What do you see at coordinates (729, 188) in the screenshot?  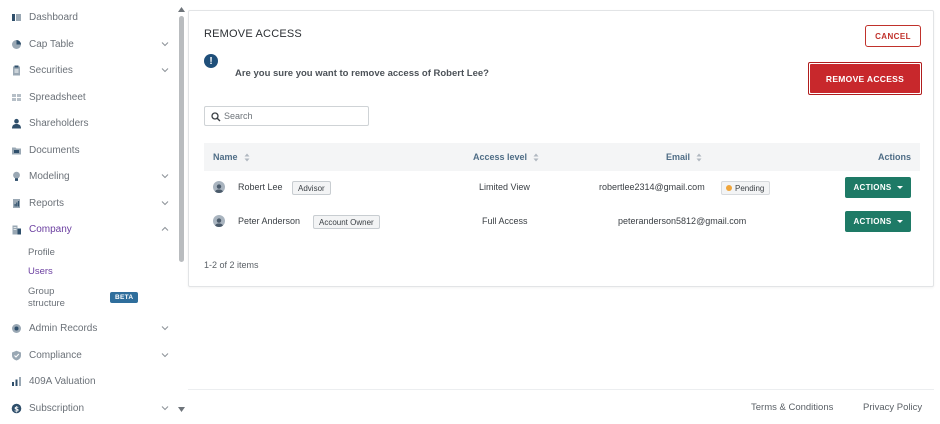 I see `pending-dot-icon` at bounding box center [729, 188].